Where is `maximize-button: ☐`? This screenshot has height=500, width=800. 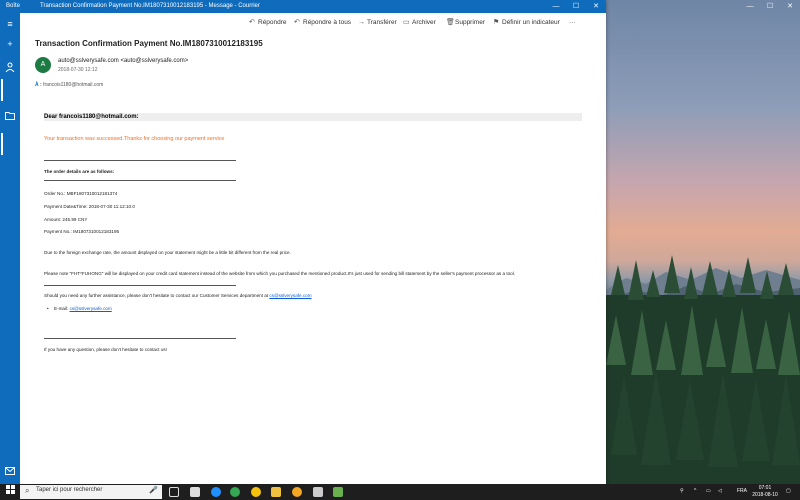 maximize-button: ☐ is located at coordinates (576, 6).